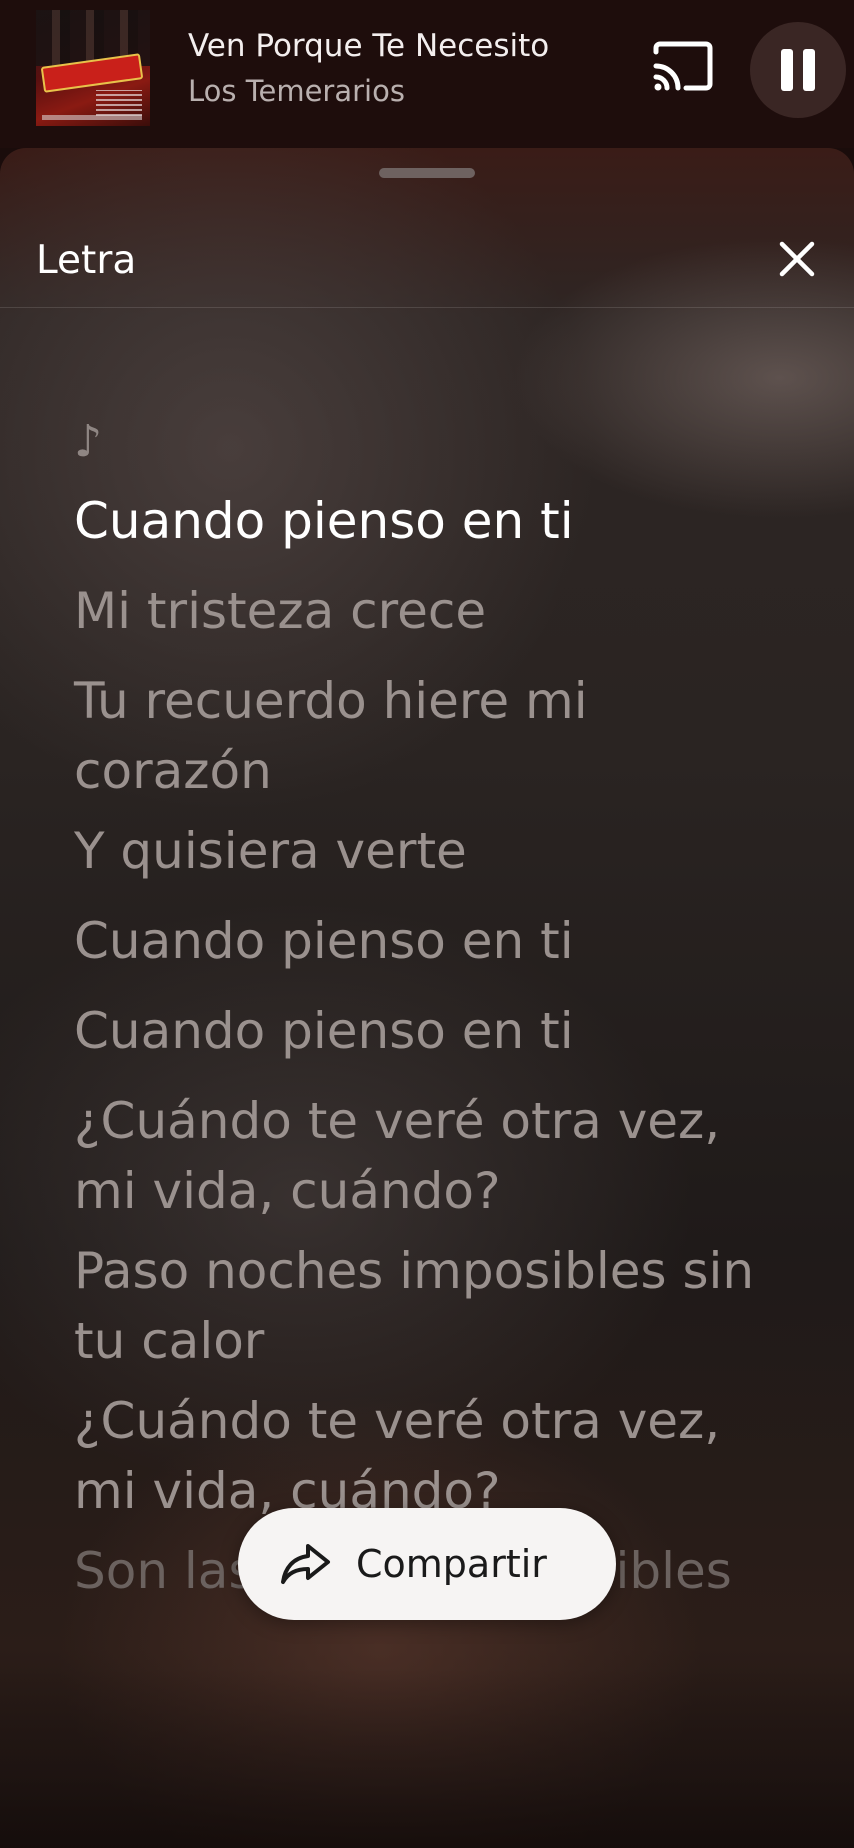 Image resolution: width=854 pixels, height=1848 pixels. What do you see at coordinates (419, 736) in the screenshot?
I see `lyric-line: Tu recuerdo hiere mi corazón` at bounding box center [419, 736].